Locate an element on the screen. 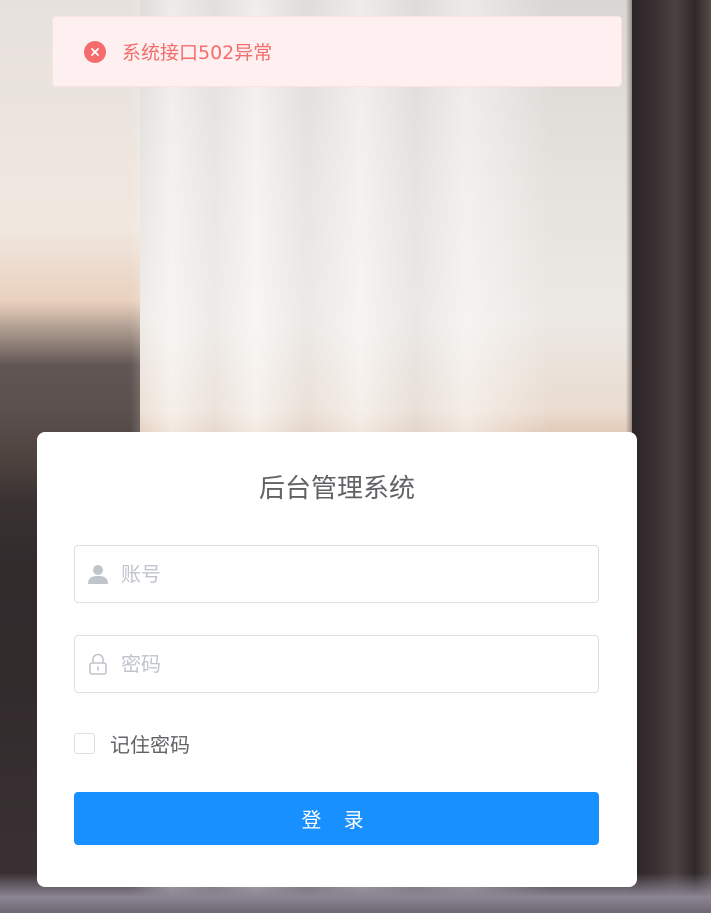 This screenshot has width=711, height=913. login-title: 后台管理系统 is located at coordinates (336, 489).